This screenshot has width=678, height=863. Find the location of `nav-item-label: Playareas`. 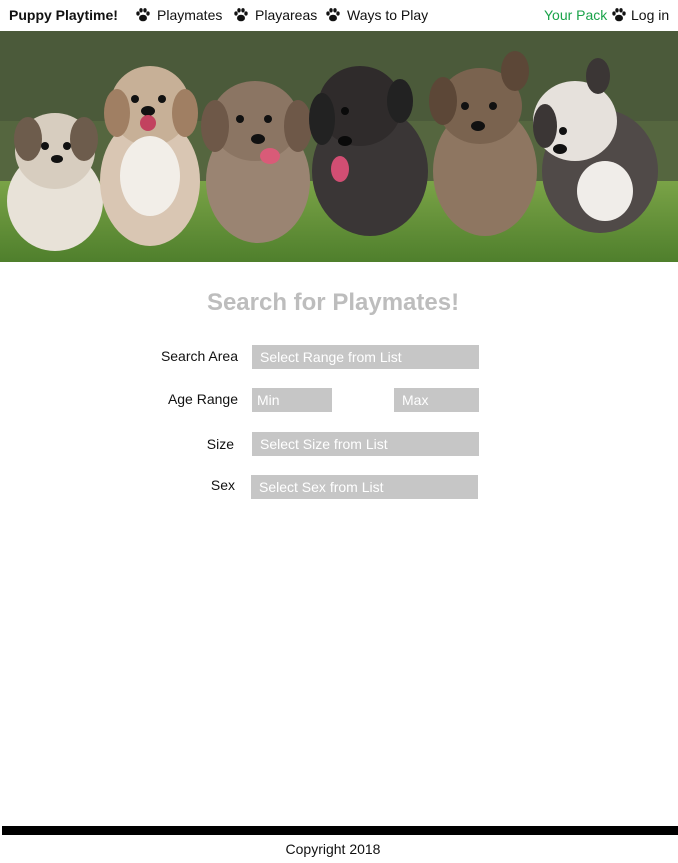

nav-item-label: Playareas is located at coordinates (286, 15).